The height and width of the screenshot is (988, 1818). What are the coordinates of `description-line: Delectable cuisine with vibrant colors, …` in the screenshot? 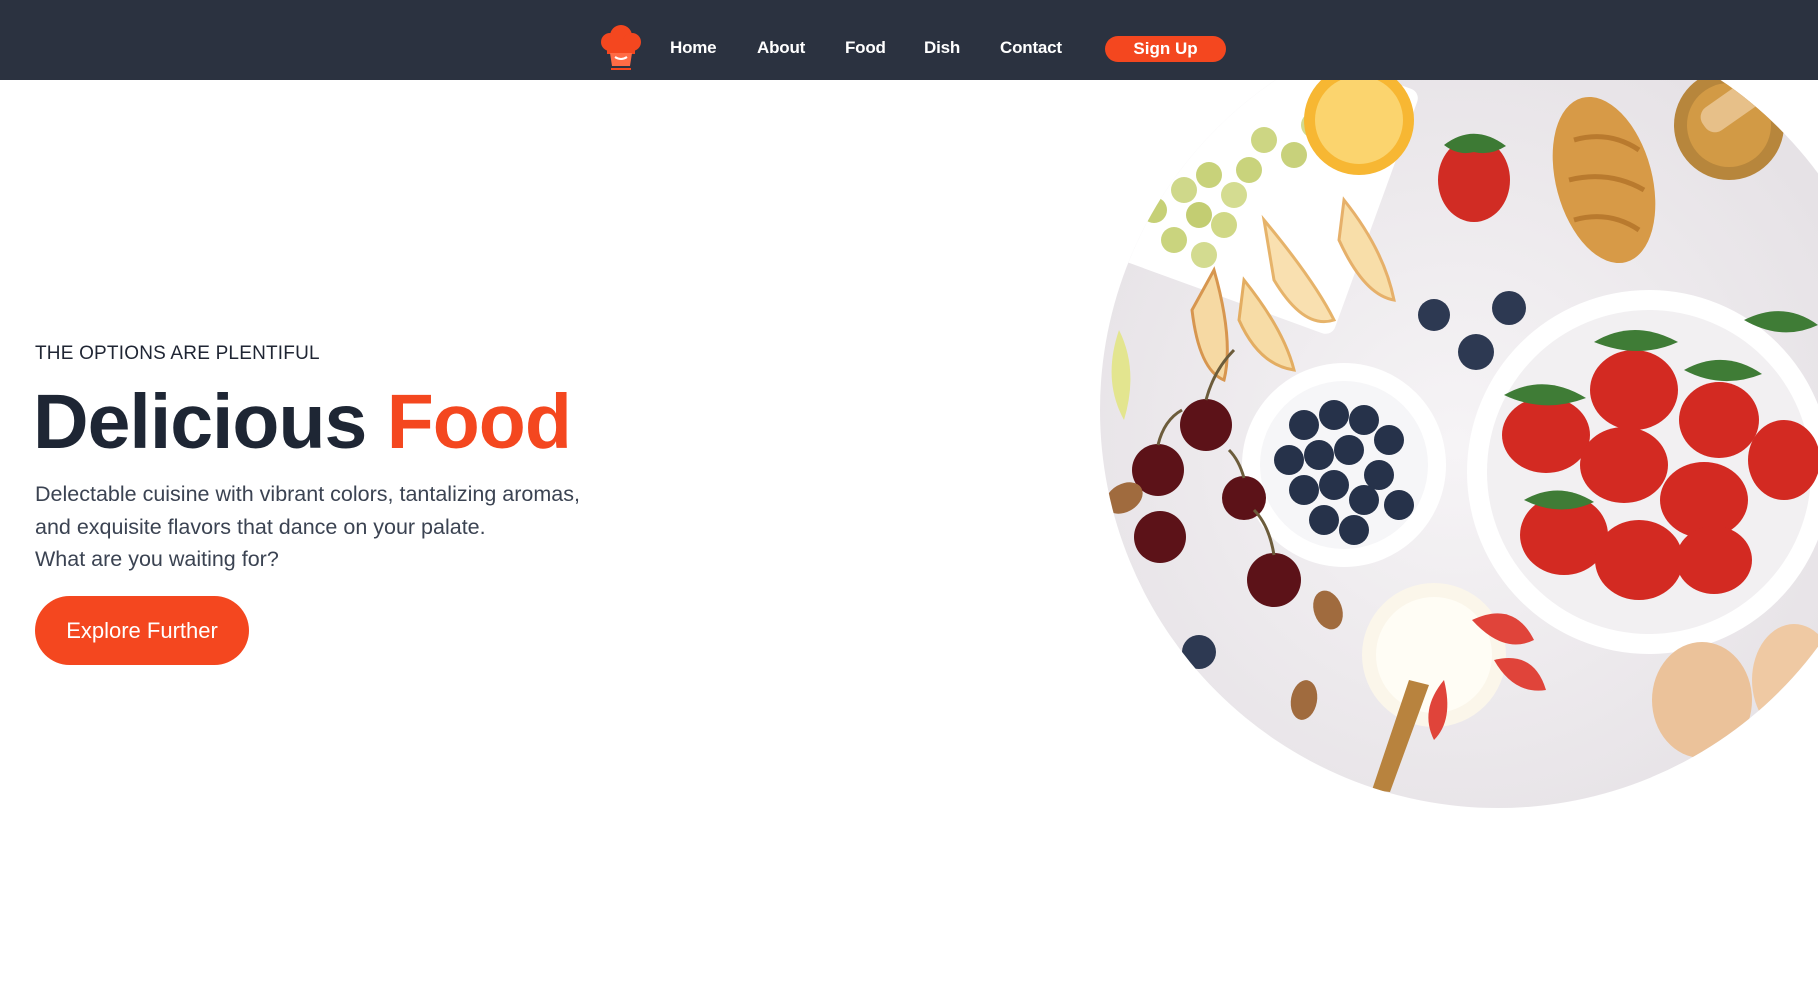 It's located at (307, 494).